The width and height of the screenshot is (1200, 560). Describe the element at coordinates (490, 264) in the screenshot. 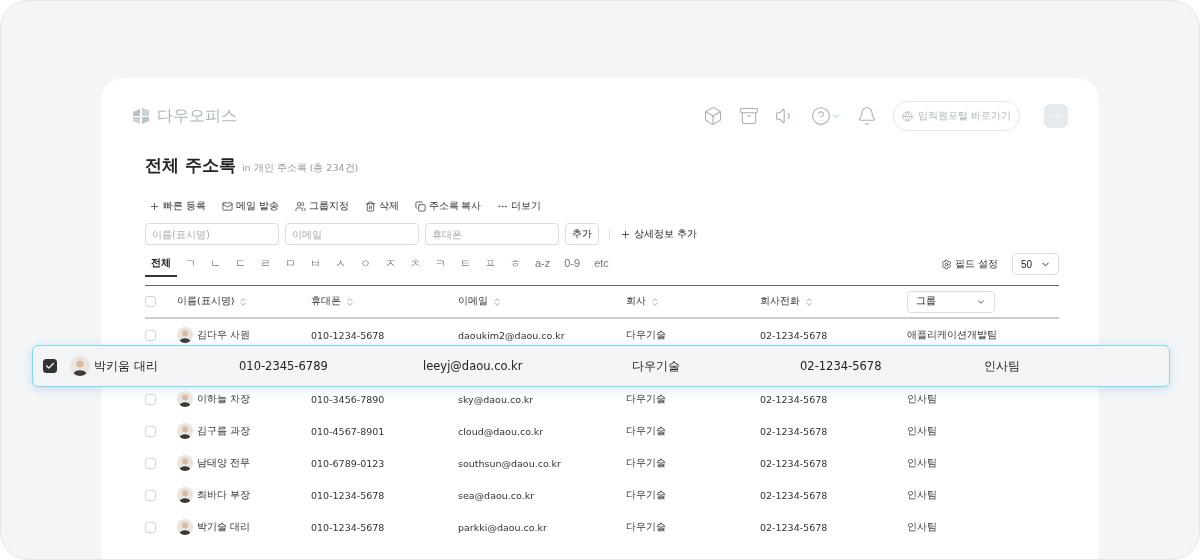

I see `index-tab: ㅍ` at that location.